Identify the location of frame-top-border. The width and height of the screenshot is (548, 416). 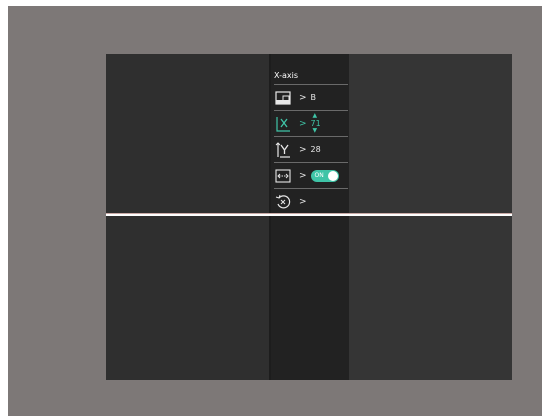
(274, 3).